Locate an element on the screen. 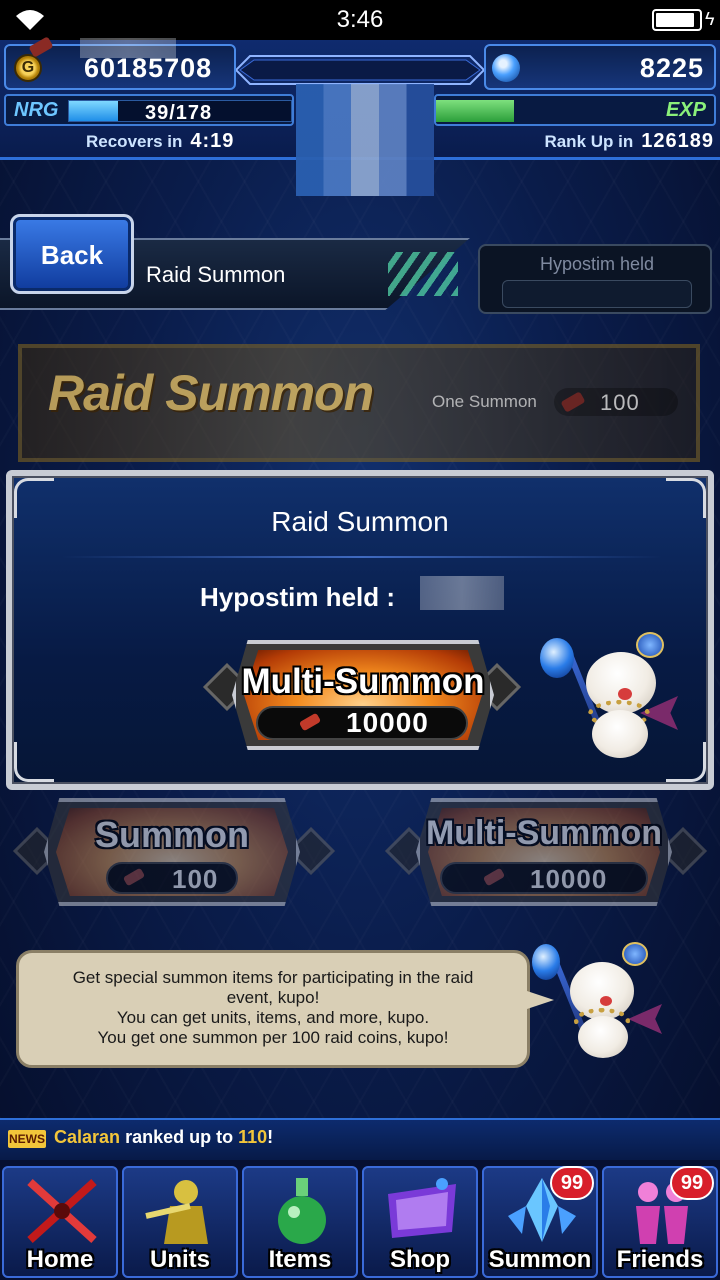  nav-summon-badge: 99 is located at coordinates (572, 1183).